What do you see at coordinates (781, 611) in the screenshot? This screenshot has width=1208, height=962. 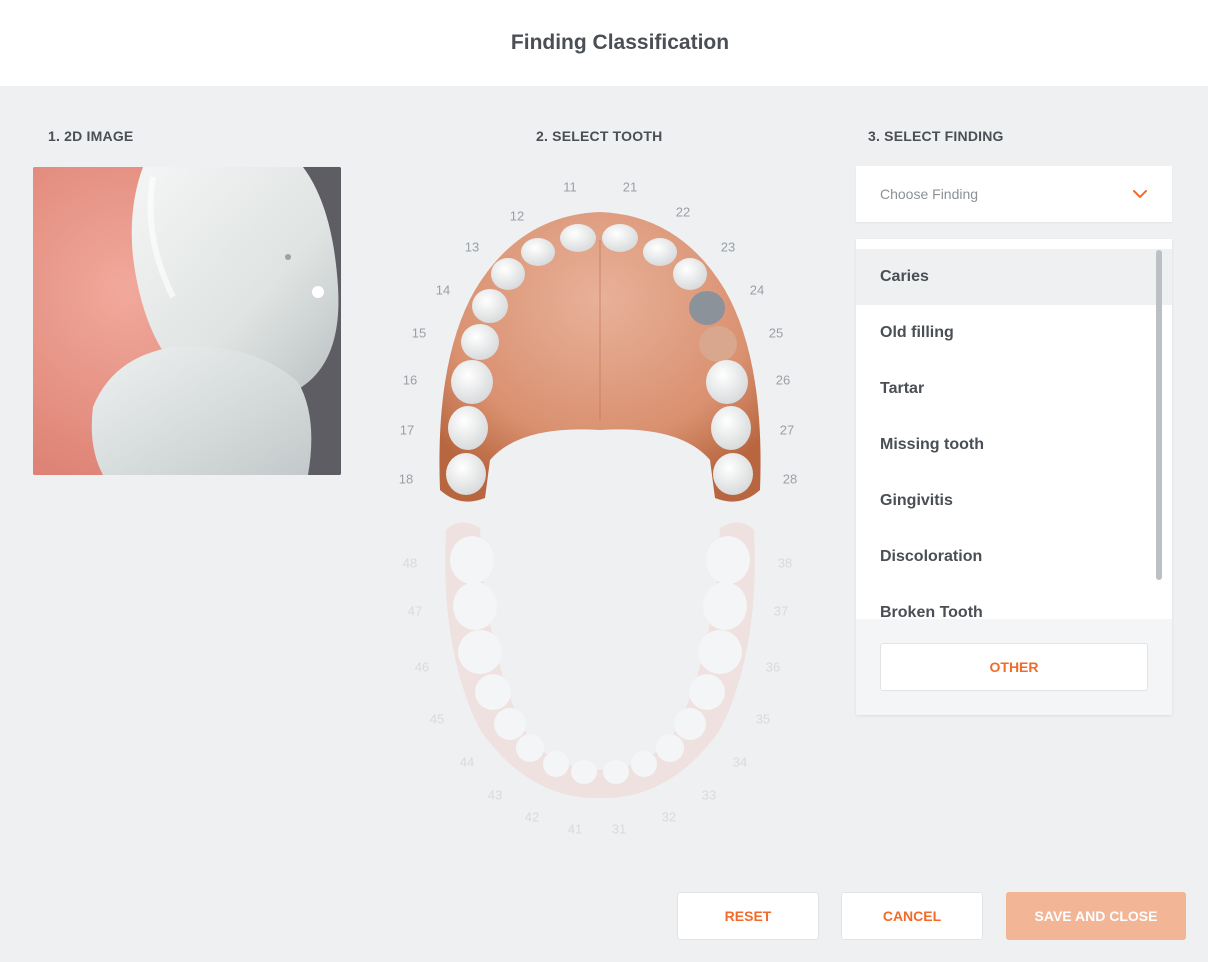 I see `tooth-label-37: 37` at bounding box center [781, 611].